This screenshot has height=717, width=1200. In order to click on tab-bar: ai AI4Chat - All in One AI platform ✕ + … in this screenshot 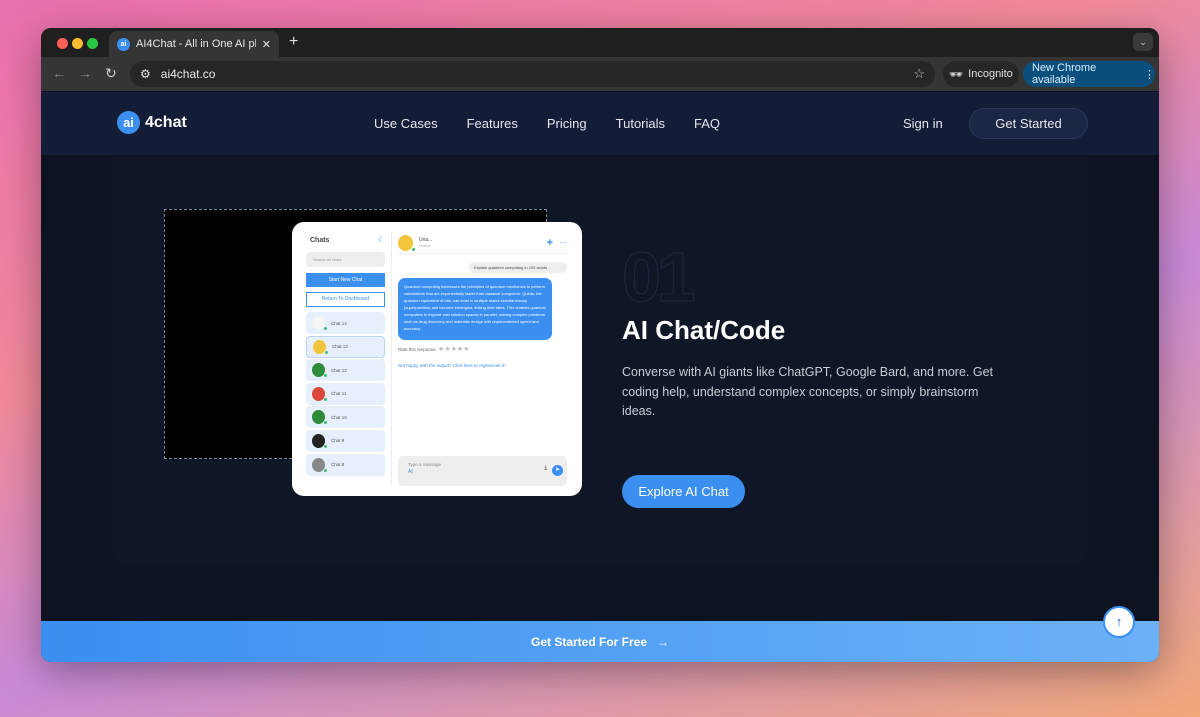, I will do `click(600, 42)`.